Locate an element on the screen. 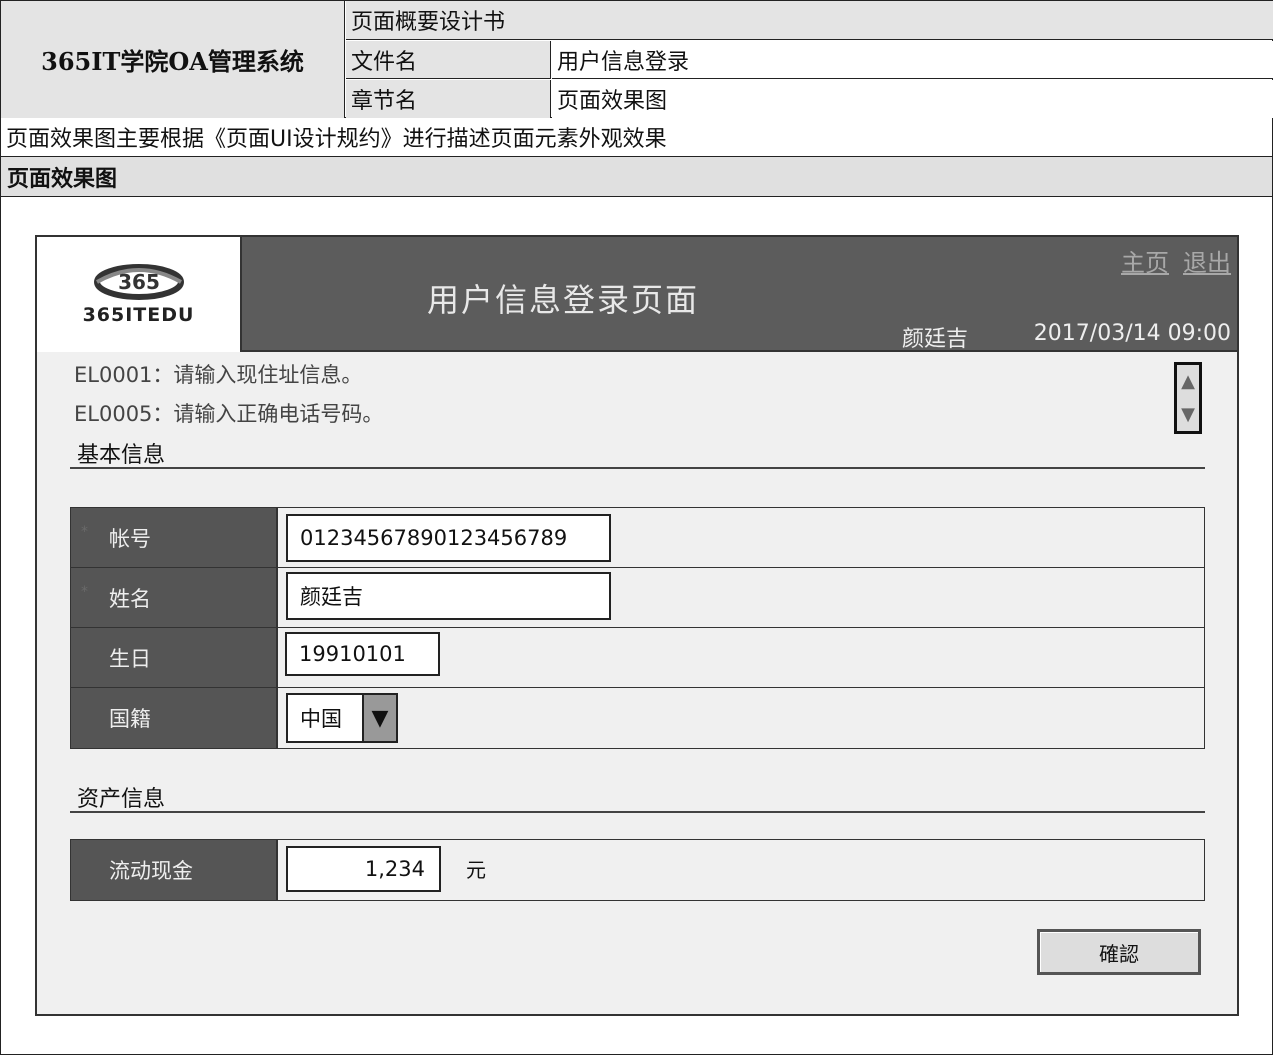 This screenshot has height=1055, width=1273. unit-label: 元 is located at coordinates (476, 870).